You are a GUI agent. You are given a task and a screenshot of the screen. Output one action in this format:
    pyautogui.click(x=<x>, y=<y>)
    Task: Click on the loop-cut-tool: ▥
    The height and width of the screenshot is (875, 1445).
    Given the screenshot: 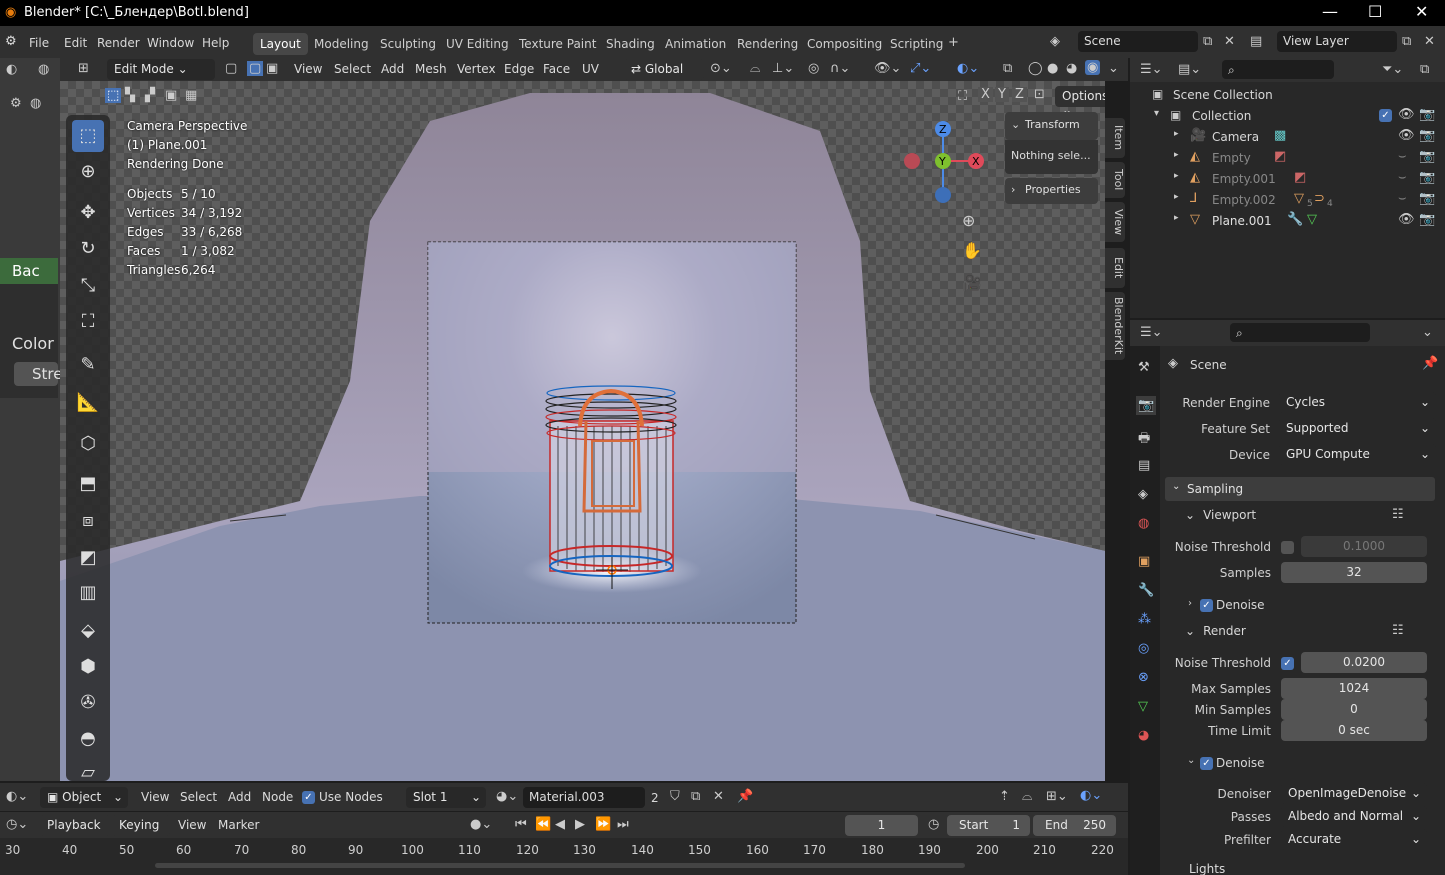 What is the action you would take?
    pyautogui.click(x=88, y=593)
    